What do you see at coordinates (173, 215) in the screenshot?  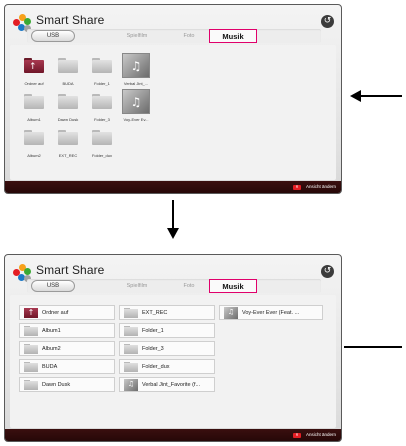 I see `arrow-down-icon` at bounding box center [173, 215].